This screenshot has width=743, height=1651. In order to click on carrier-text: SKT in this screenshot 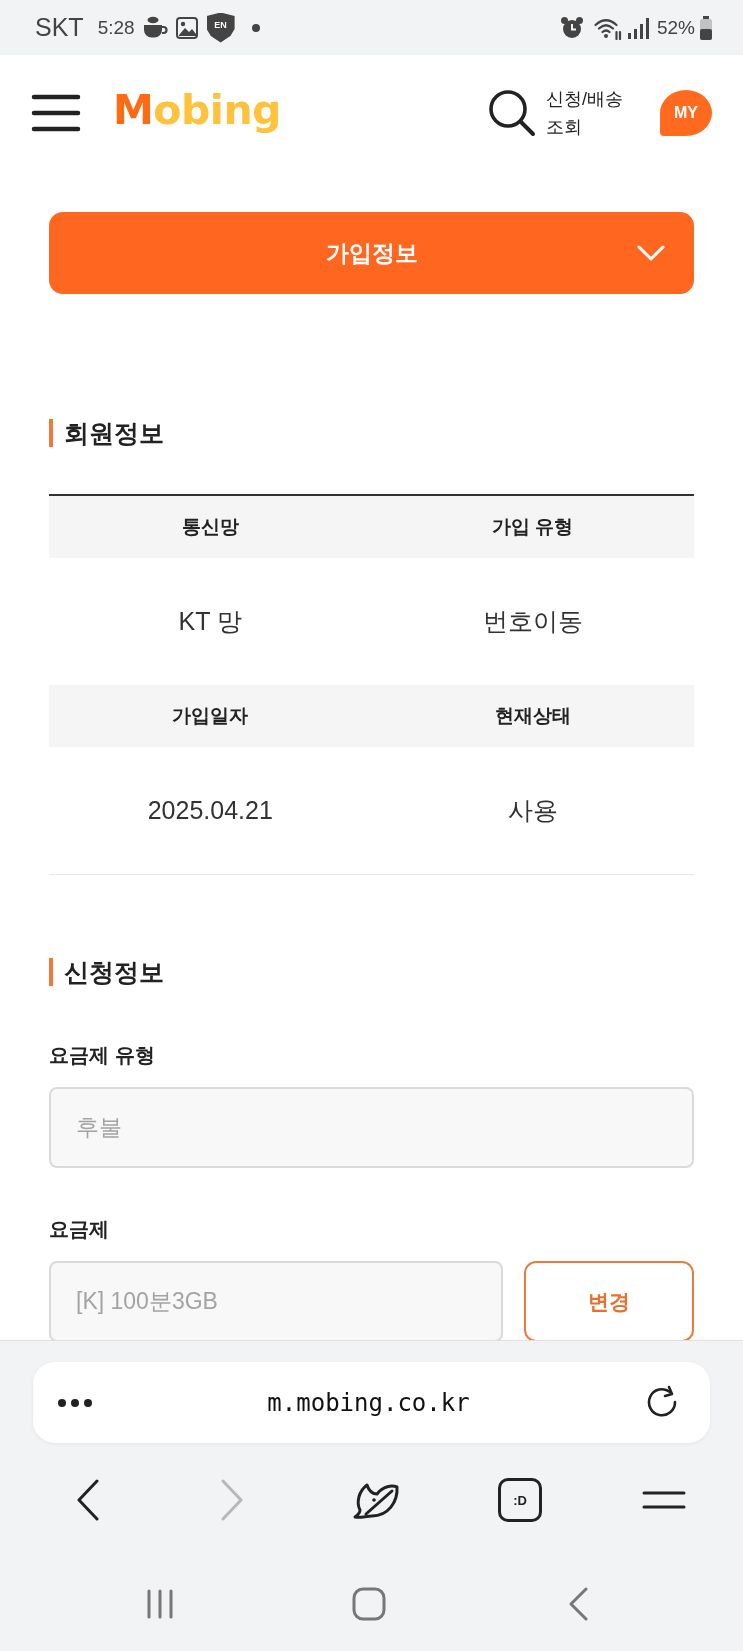, I will do `click(59, 27)`.